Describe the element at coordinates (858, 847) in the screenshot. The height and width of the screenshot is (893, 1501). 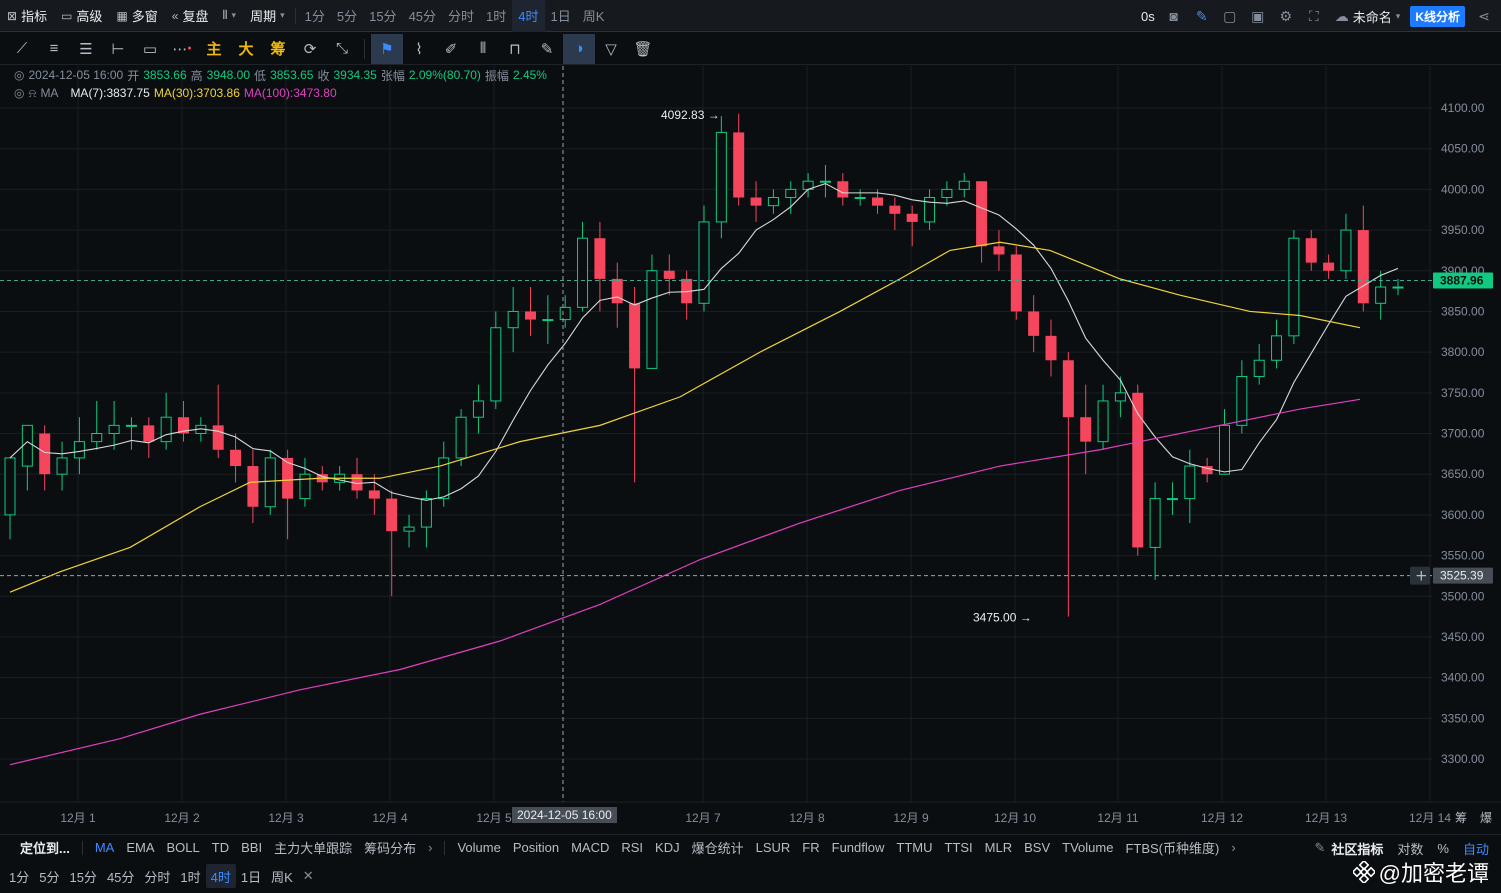
I see `indicator-fundflow: Fundflow` at that location.